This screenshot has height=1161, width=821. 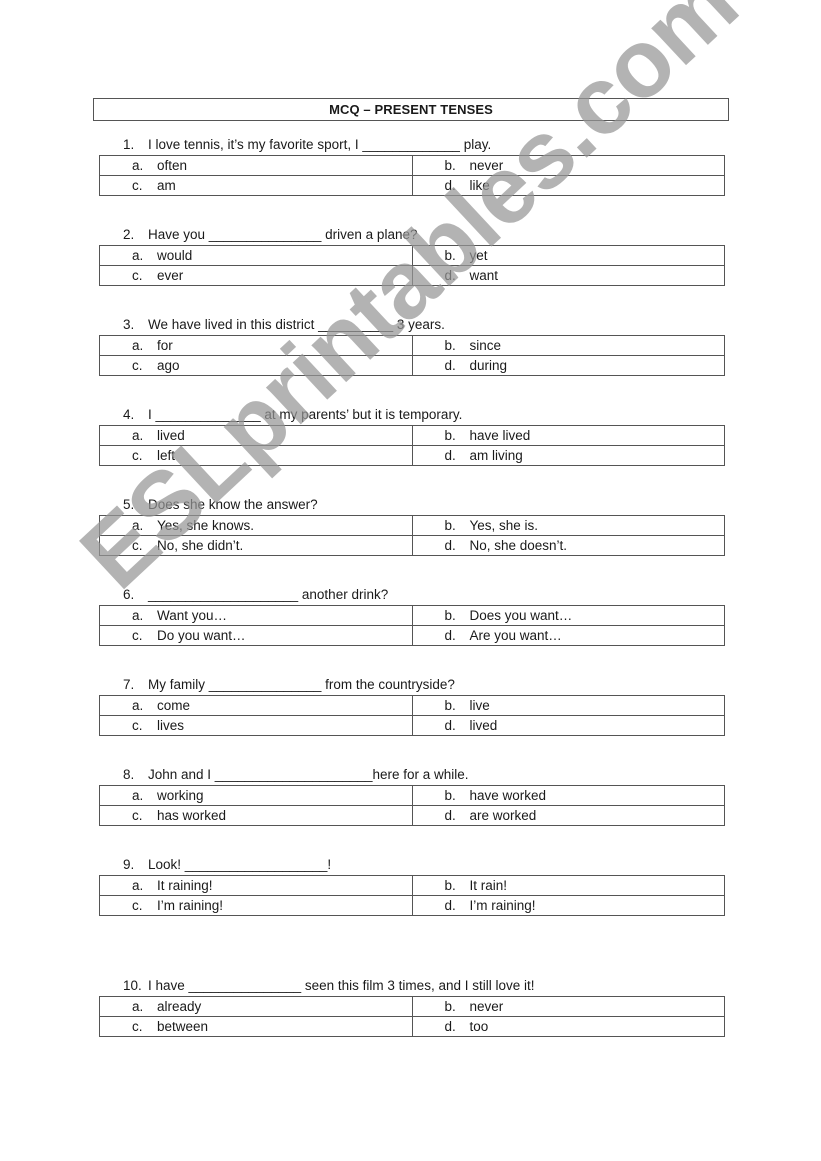 I want to click on options-row: c. No, she didn’t. d. No, she doesn’t., so click(x=412, y=545).